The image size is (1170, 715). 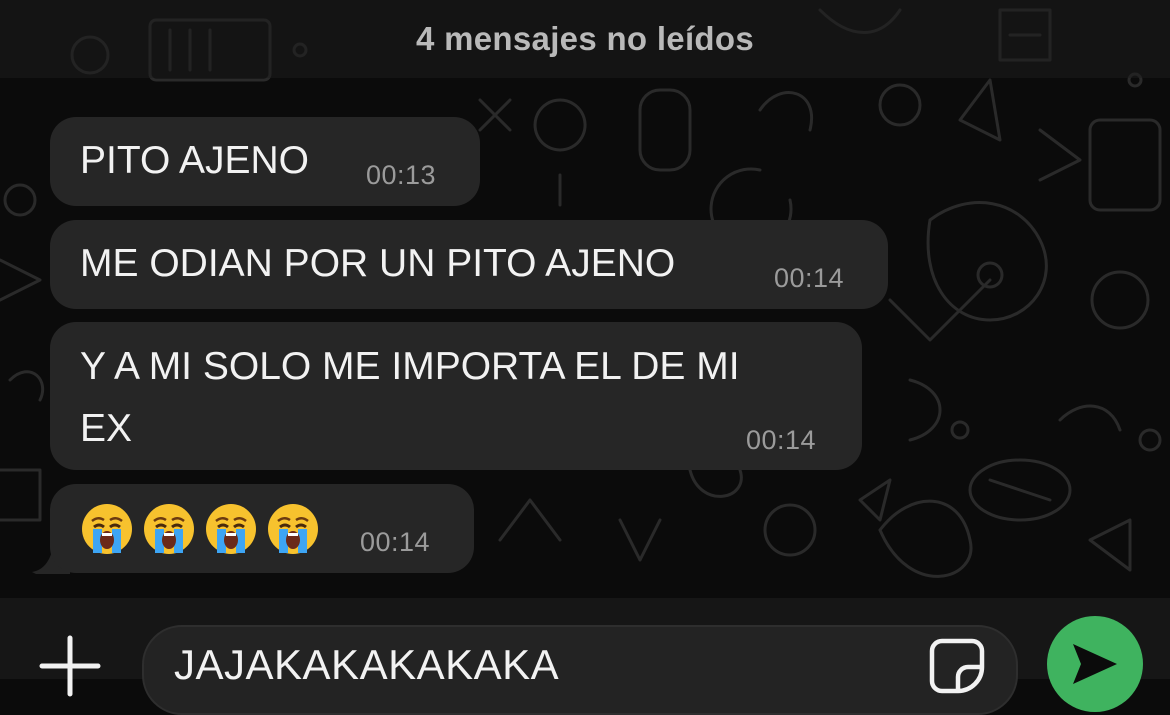 What do you see at coordinates (195, 160) in the screenshot?
I see `message-text: PITO AJENO` at bounding box center [195, 160].